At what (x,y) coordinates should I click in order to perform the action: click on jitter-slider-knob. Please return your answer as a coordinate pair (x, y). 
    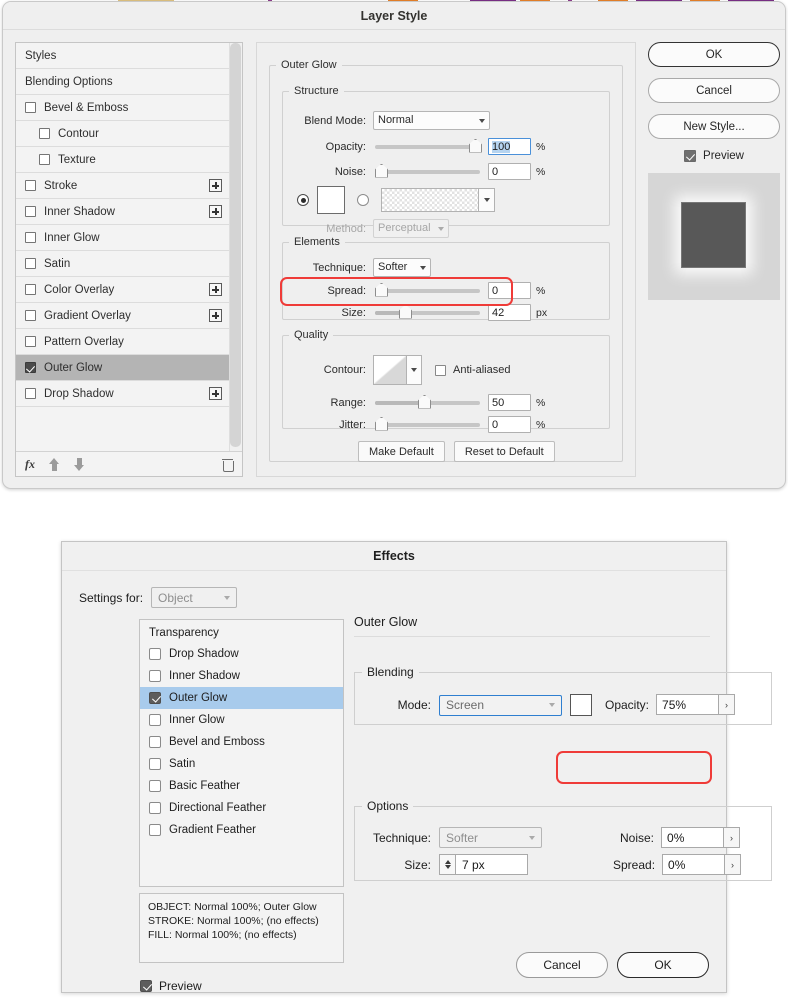
    Looking at the image, I should click on (380, 423).